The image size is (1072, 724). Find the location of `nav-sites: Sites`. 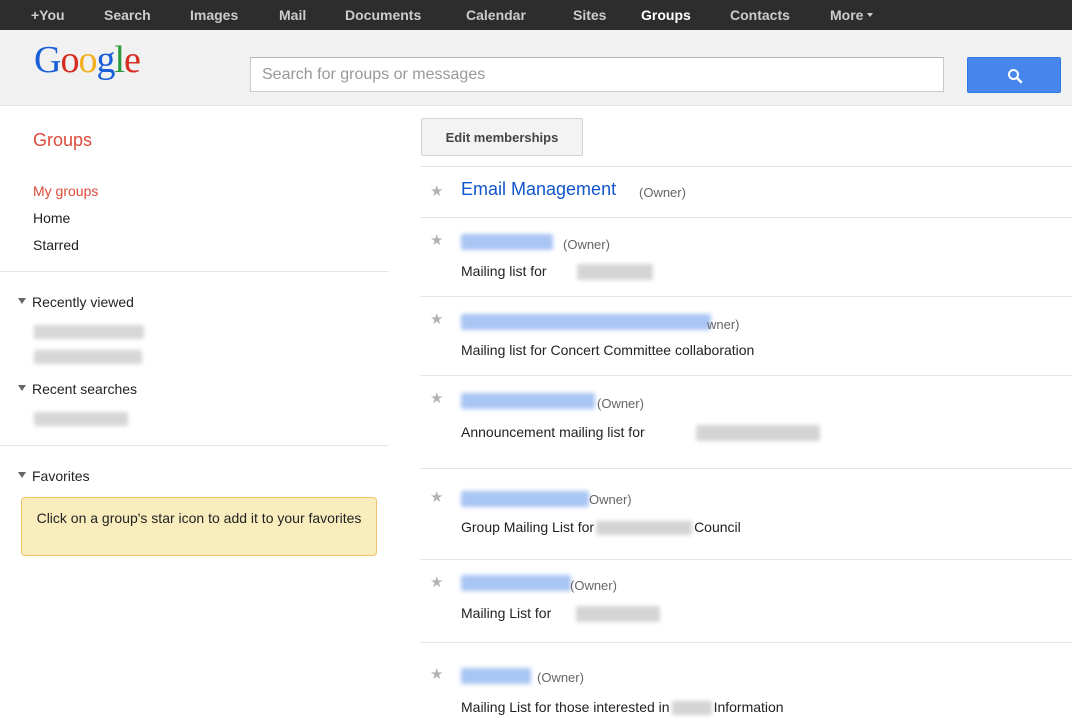

nav-sites: Sites is located at coordinates (589, 15).